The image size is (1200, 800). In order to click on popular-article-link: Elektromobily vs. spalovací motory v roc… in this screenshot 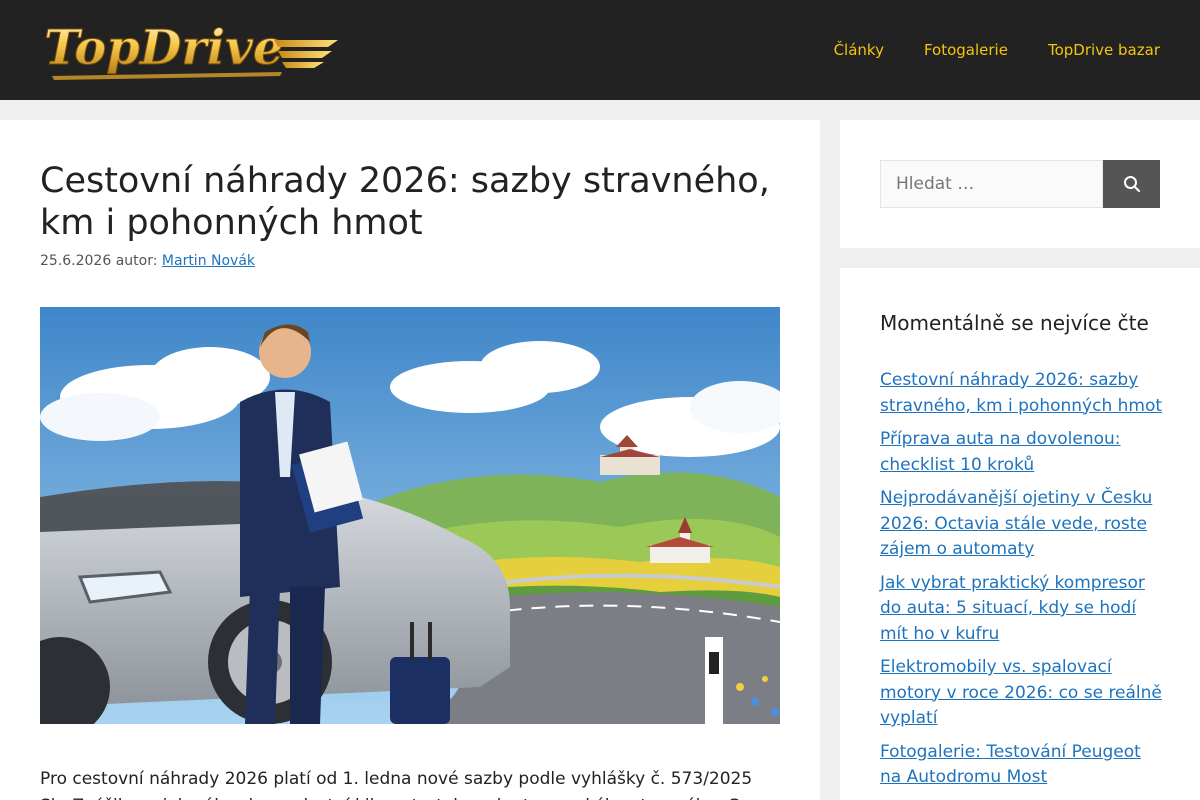, I will do `click(1021, 692)`.